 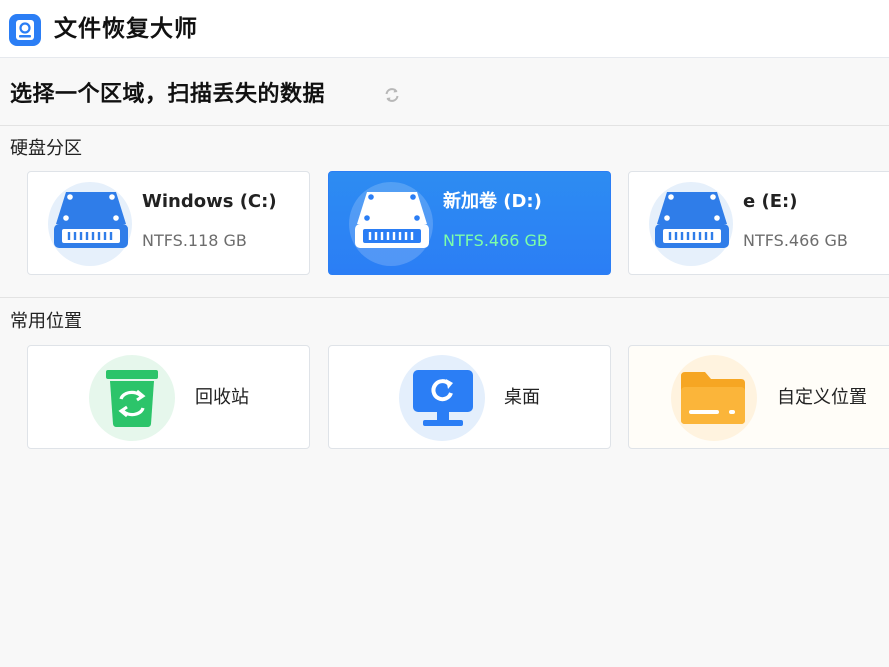 I want to click on drive-name: Windows (C:), so click(x=209, y=201).